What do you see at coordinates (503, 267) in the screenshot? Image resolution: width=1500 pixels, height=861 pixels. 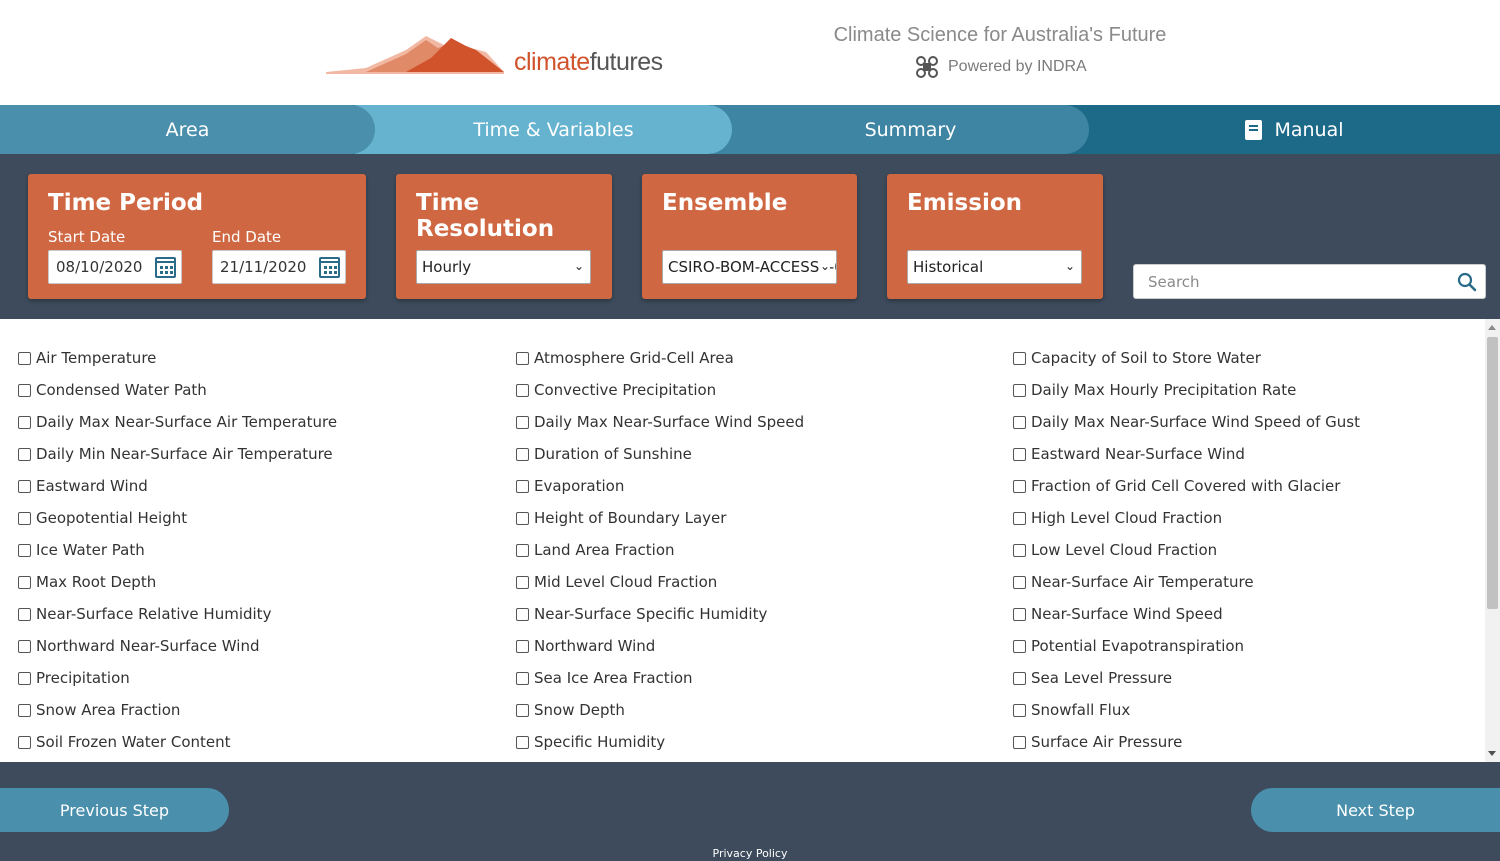 I see `time-resolution-select: Hourly ⌄` at bounding box center [503, 267].